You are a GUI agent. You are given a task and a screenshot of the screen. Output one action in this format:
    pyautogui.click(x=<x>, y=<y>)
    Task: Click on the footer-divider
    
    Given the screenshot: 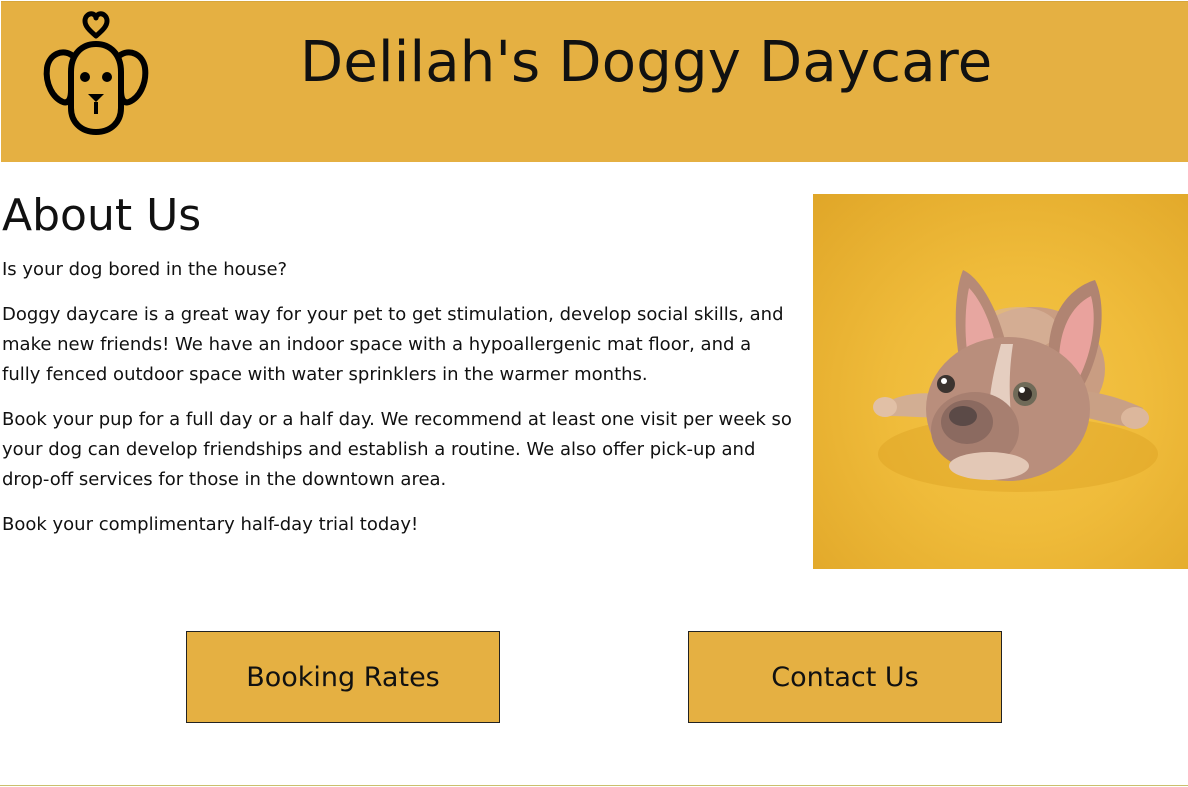 What is the action you would take?
    pyautogui.click(x=594, y=785)
    